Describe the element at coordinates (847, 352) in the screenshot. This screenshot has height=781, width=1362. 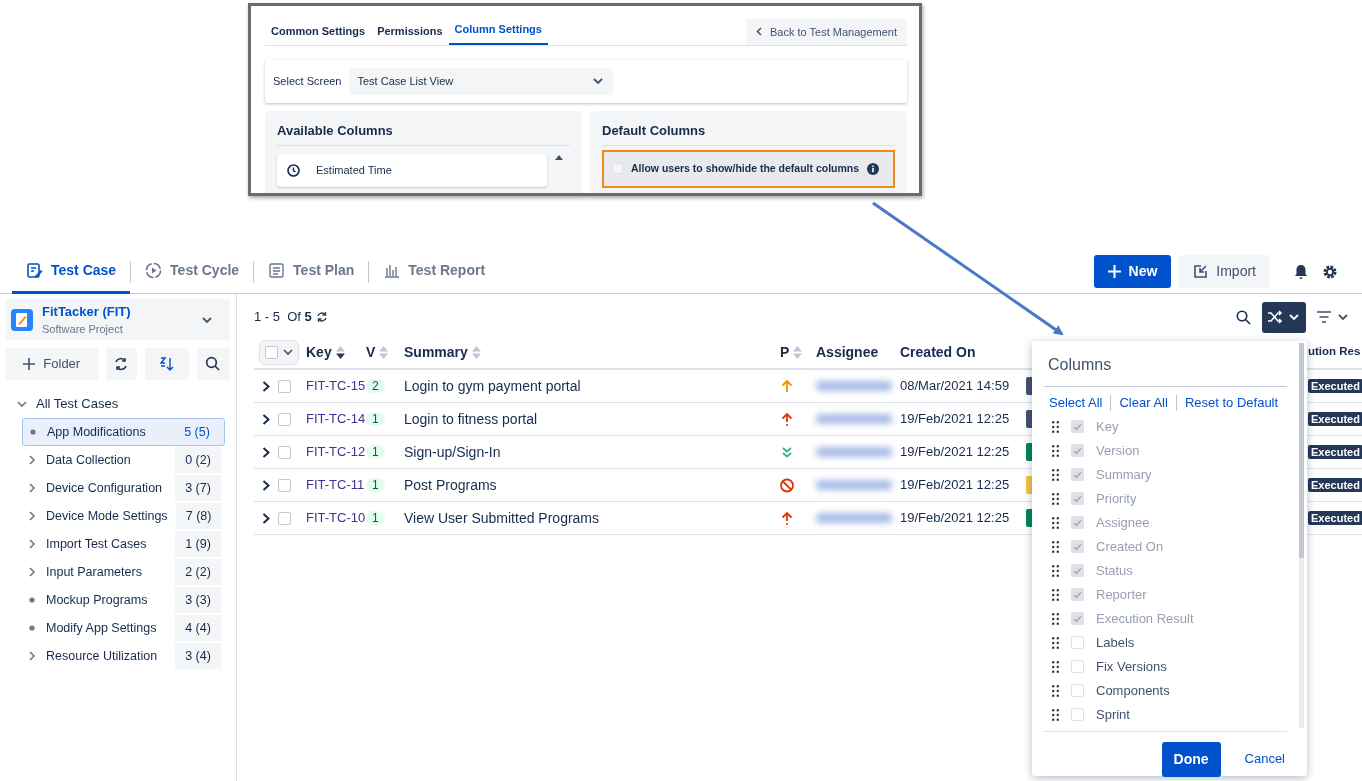
I see `column-header: Assignee` at that location.